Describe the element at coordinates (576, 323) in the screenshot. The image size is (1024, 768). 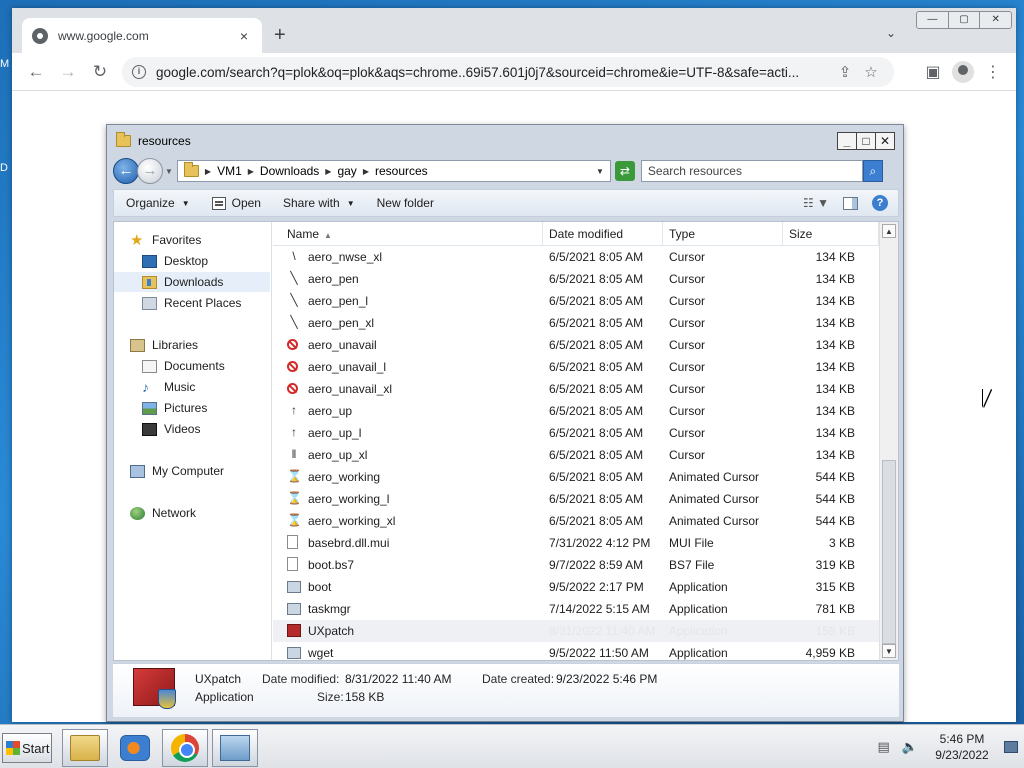
I see `table-row: ╲ aero_pen_xl 6/5/2021 8:05 AM Cursor 134 KB` at that location.